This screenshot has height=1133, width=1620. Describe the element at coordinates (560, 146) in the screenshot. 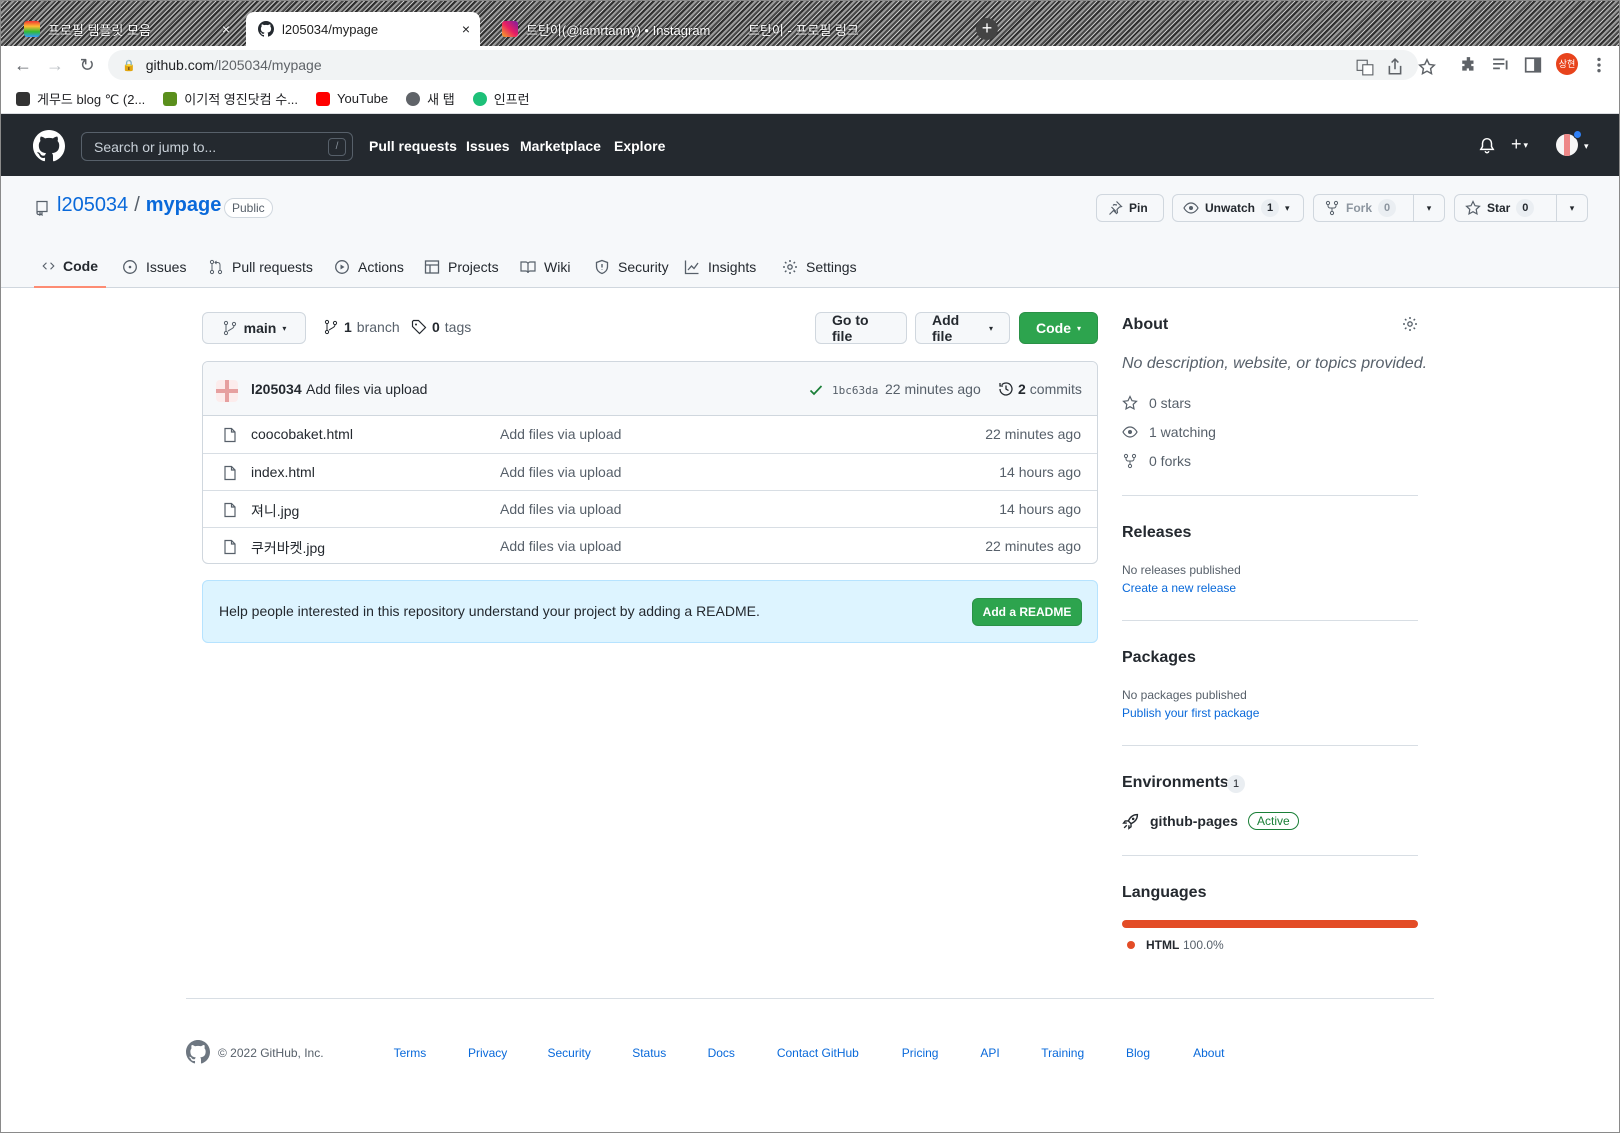

I see `nav-marketplace: Marketplace` at that location.